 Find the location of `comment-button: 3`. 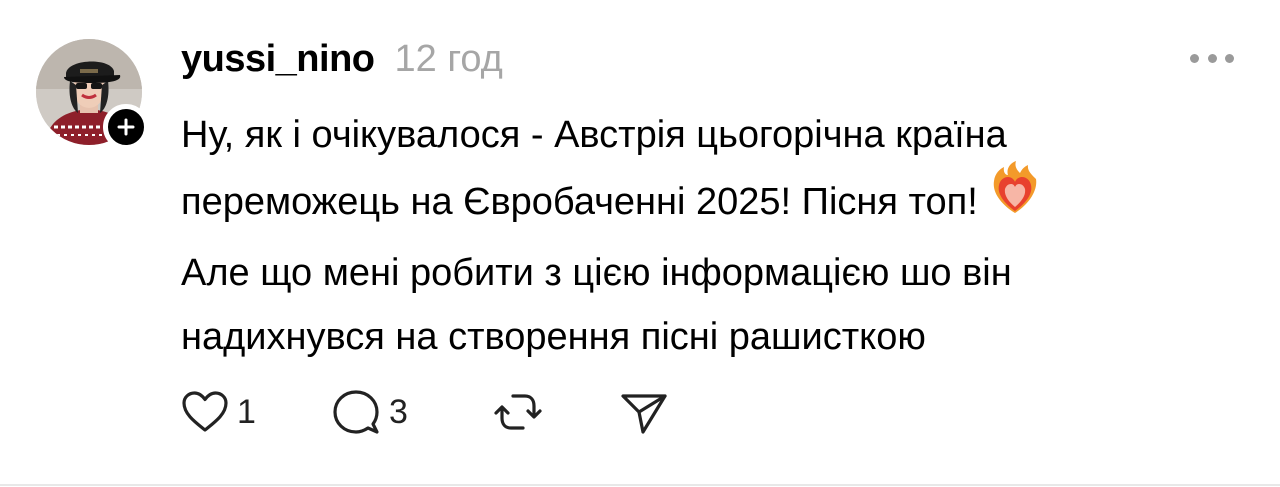

comment-button: 3 is located at coordinates (412, 412).